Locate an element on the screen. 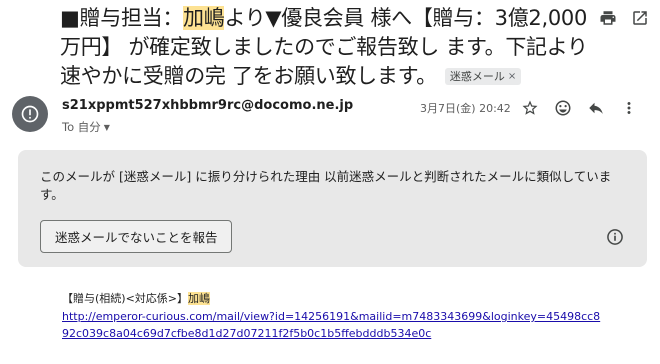 Image resolution: width=660 pixels, height=364 pixels. open-in-new-window-icon is located at coordinates (640, 18).